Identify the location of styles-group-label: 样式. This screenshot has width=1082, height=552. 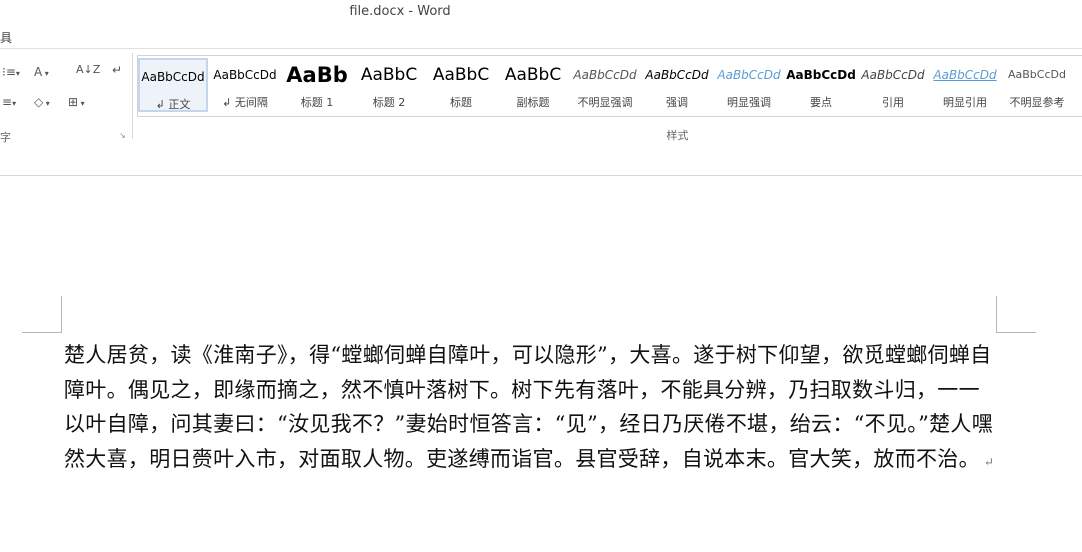
(677, 135).